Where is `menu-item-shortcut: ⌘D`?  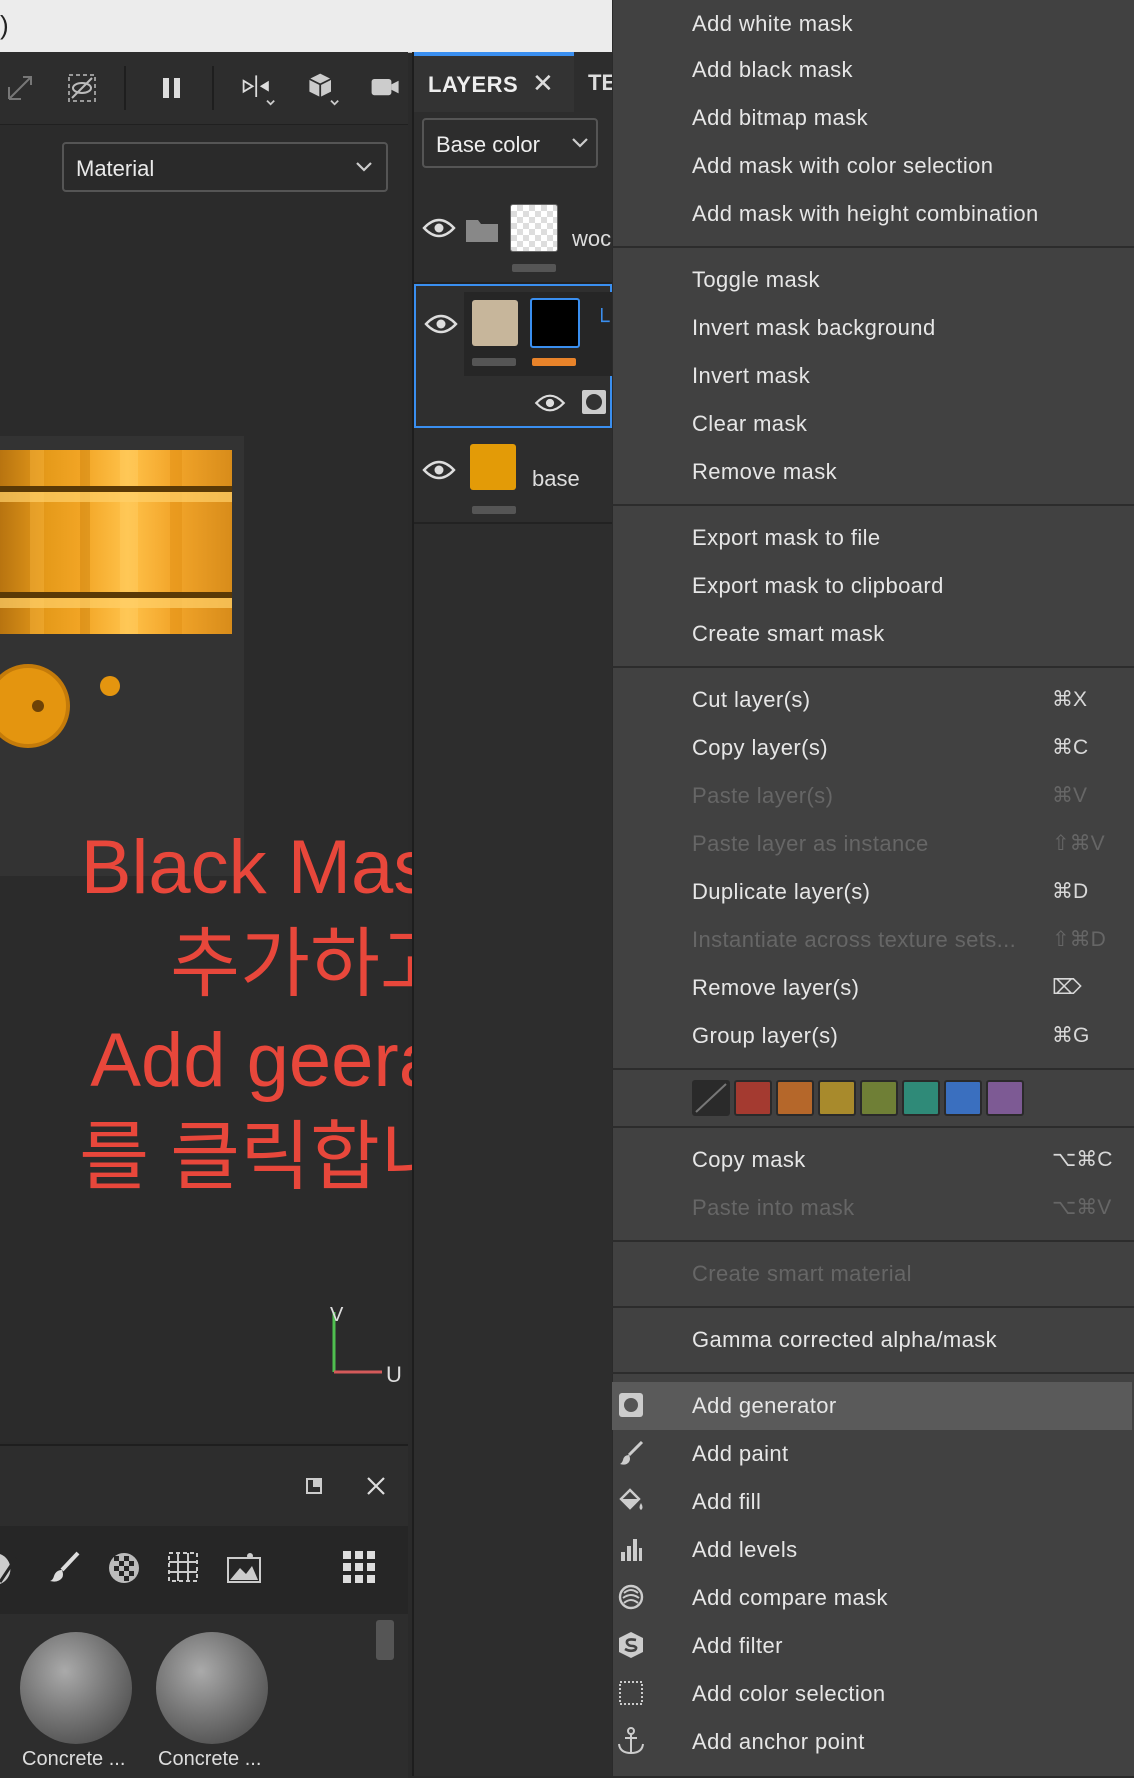 menu-item-shortcut: ⌘D is located at coordinates (1070, 891).